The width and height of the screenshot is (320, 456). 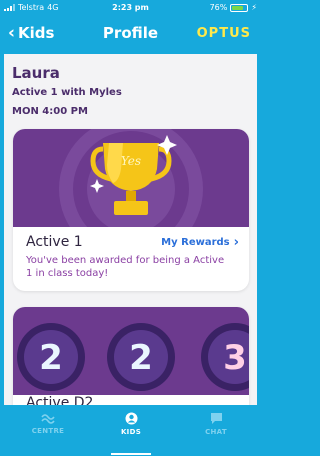 What do you see at coordinates (131, 454) in the screenshot?
I see `active-tab-indicator` at bounding box center [131, 454].